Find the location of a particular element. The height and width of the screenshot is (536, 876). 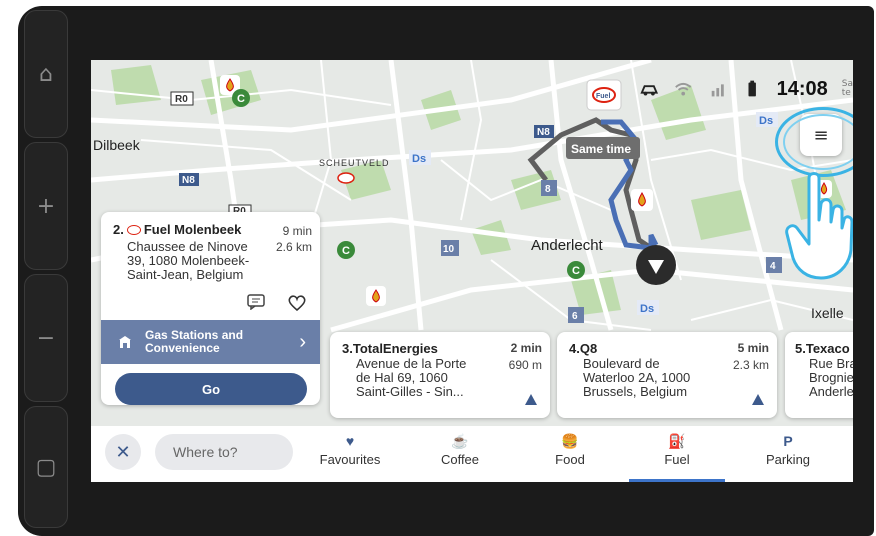

category-bar: Gas Stations and Convenience › is located at coordinates (210, 342).